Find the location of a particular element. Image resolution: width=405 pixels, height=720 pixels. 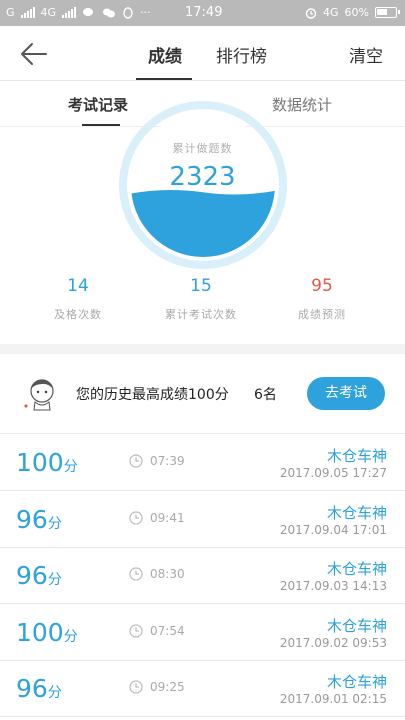

status-time: 17:49 is located at coordinates (204, 12).